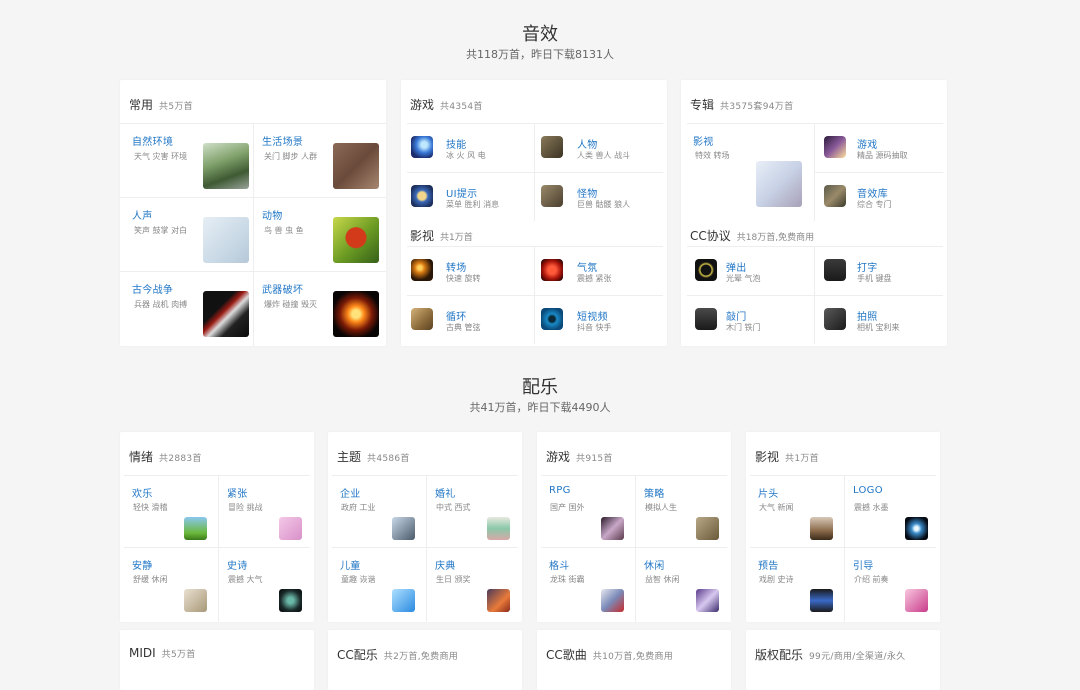 The height and width of the screenshot is (690, 1080). What do you see at coordinates (161, 104) in the screenshot?
I see `changyong-header: 常用 共5万首` at bounding box center [161, 104].